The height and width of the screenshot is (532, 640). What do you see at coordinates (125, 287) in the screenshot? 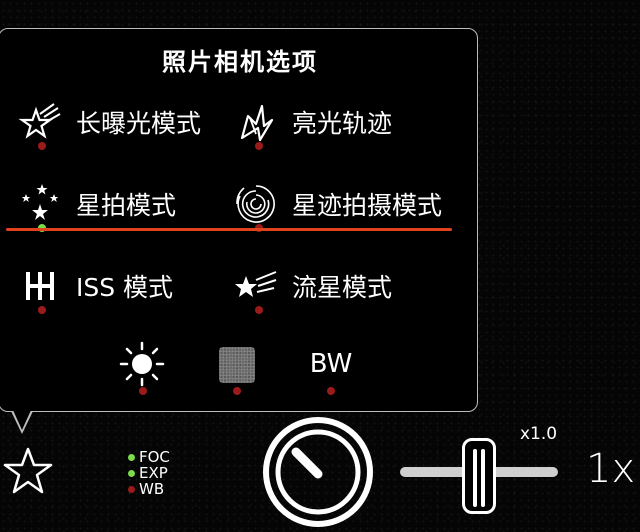
I see `mode-label: ISS 模式` at bounding box center [125, 287].